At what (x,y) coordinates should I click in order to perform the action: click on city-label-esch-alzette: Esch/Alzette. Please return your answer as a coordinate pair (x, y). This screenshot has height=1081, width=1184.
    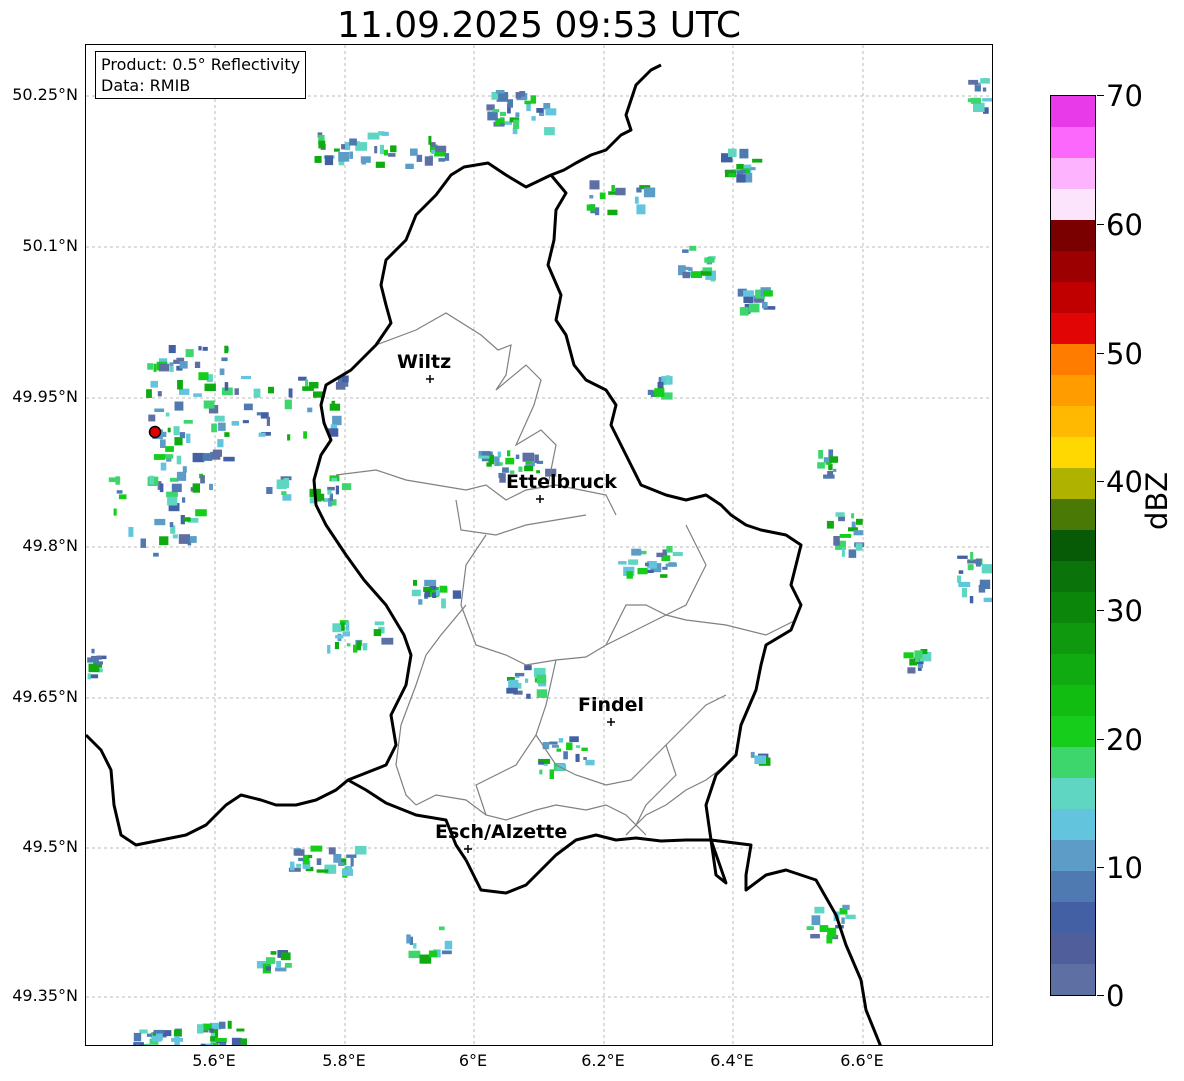
    Looking at the image, I should click on (501, 832).